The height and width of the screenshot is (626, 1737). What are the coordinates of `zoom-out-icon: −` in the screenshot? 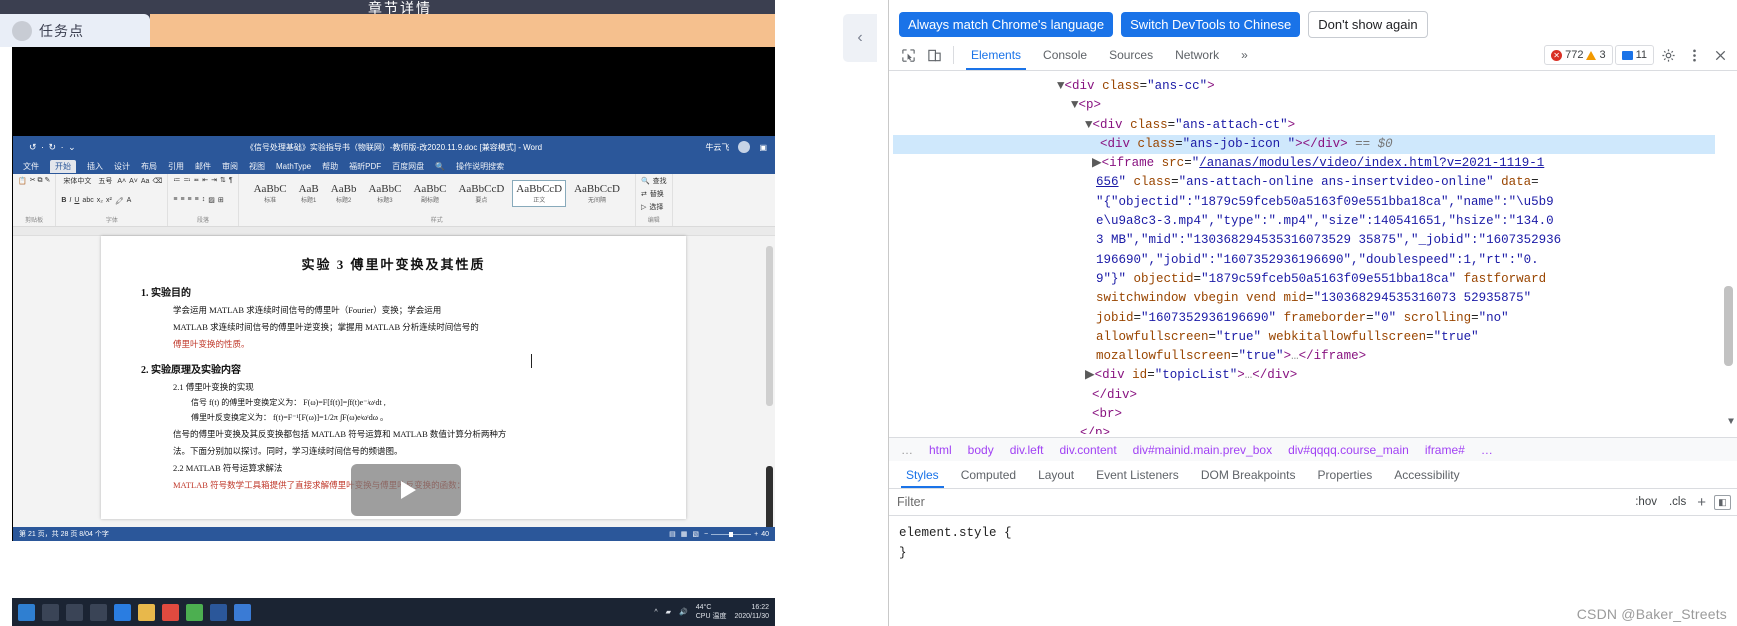 It's located at (706, 534).